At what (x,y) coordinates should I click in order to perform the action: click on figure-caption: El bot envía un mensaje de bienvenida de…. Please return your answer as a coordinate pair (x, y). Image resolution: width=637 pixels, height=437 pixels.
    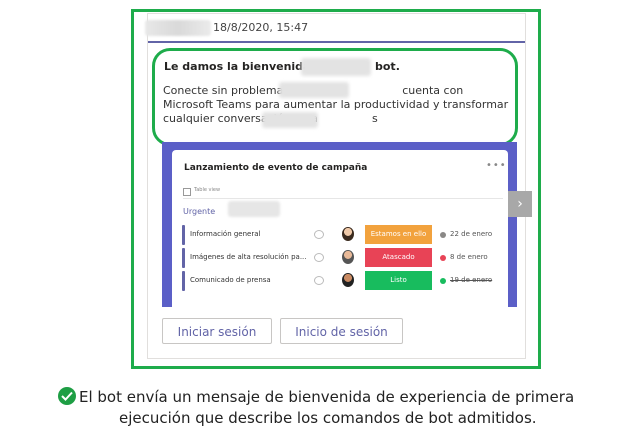
    Looking at the image, I should click on (349, 408).